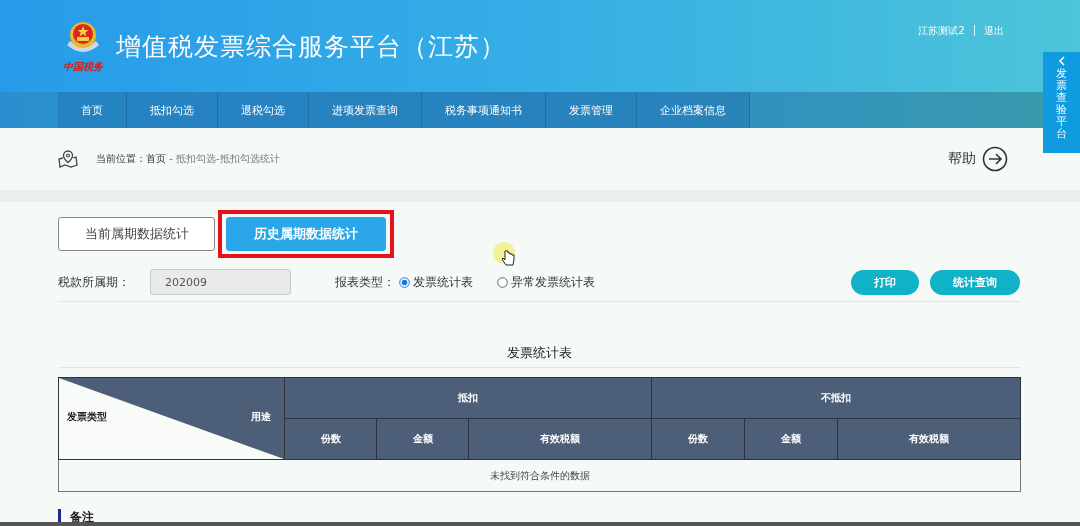  Describe the element at coordinates (306, 233) in the screenshot. I see `tab: 历史属期数据统计` at that location.